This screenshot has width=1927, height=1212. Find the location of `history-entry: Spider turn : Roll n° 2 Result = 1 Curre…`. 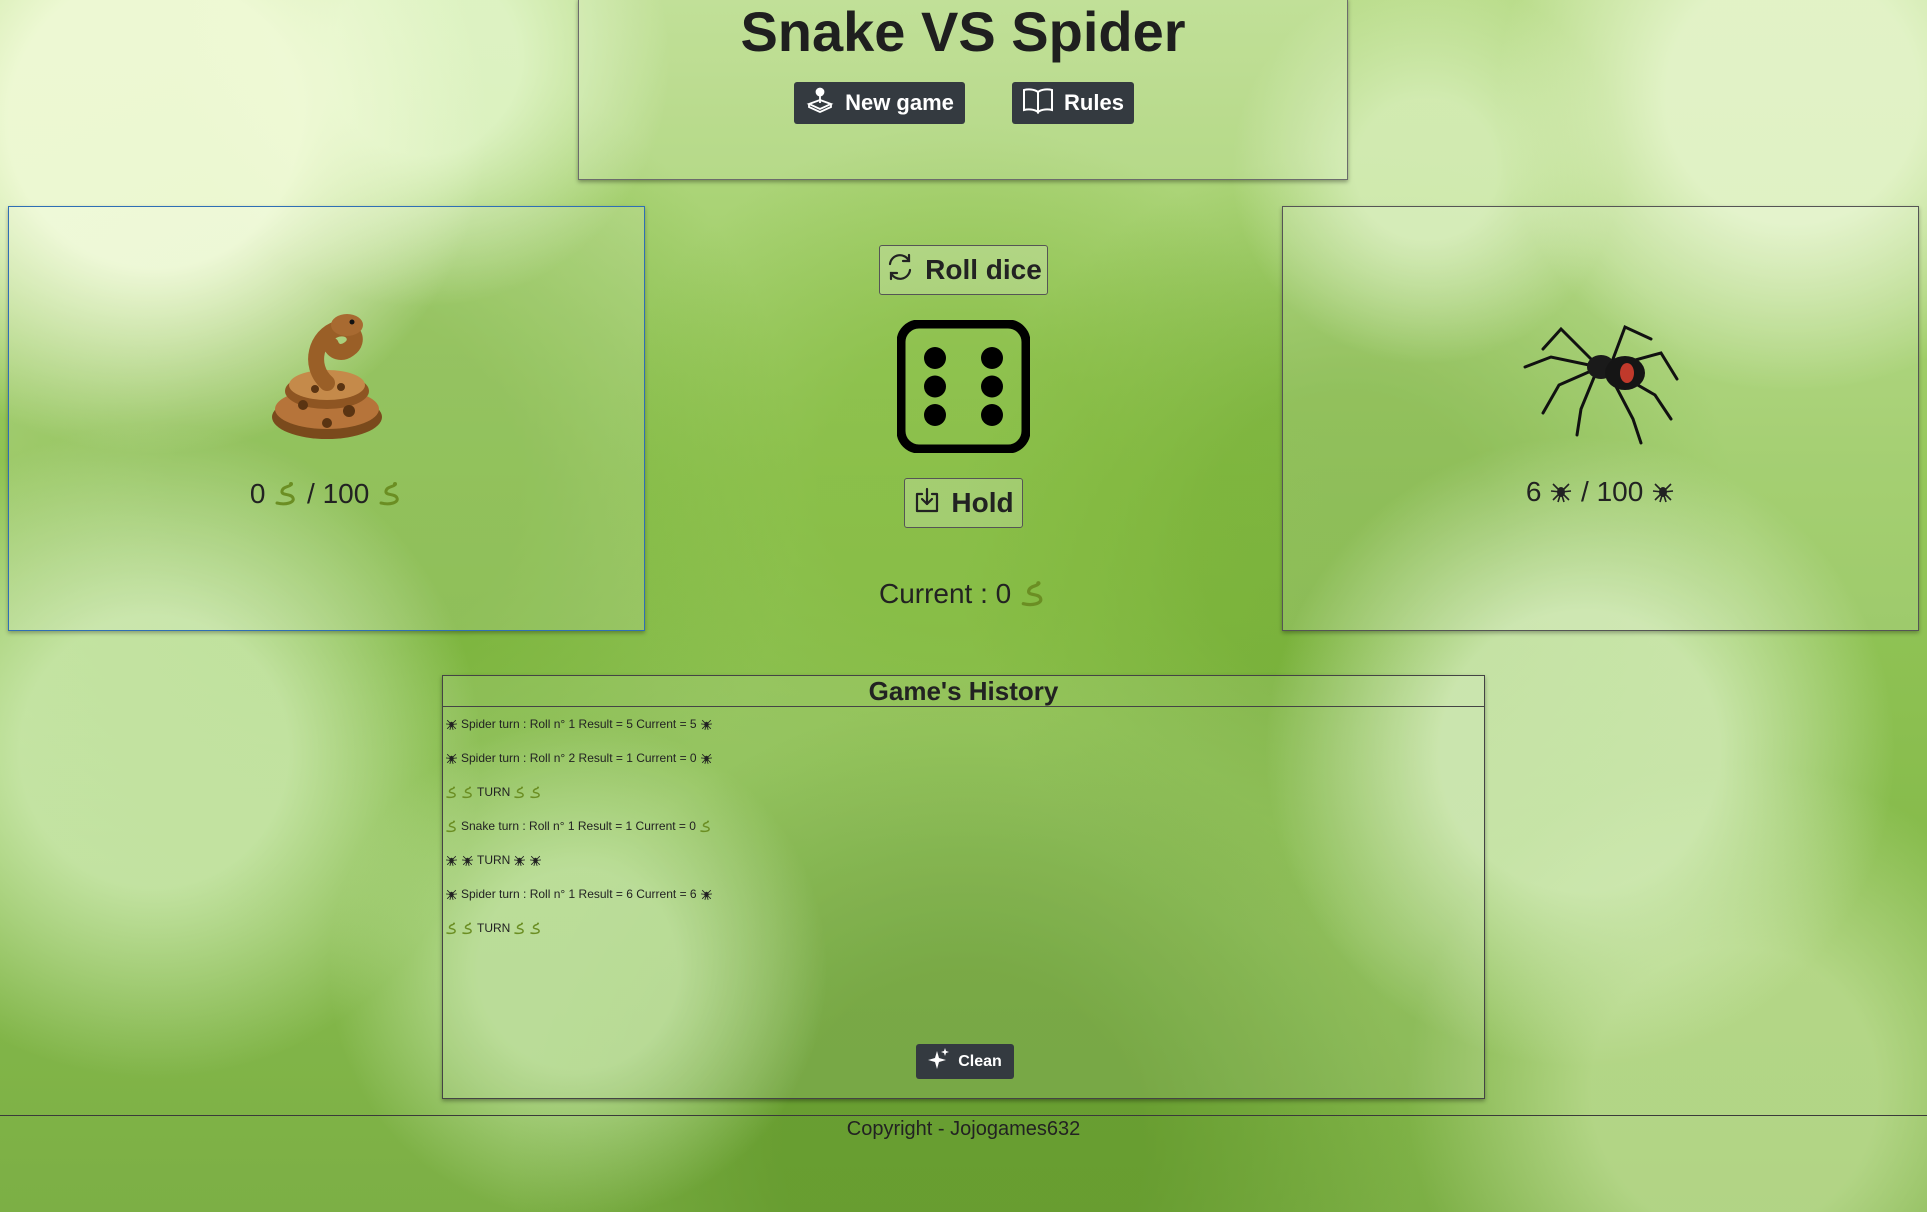

history-entry: Spider turn : Roll n° 2 Result = 1 Curre… is located at coordinates (963, 767).